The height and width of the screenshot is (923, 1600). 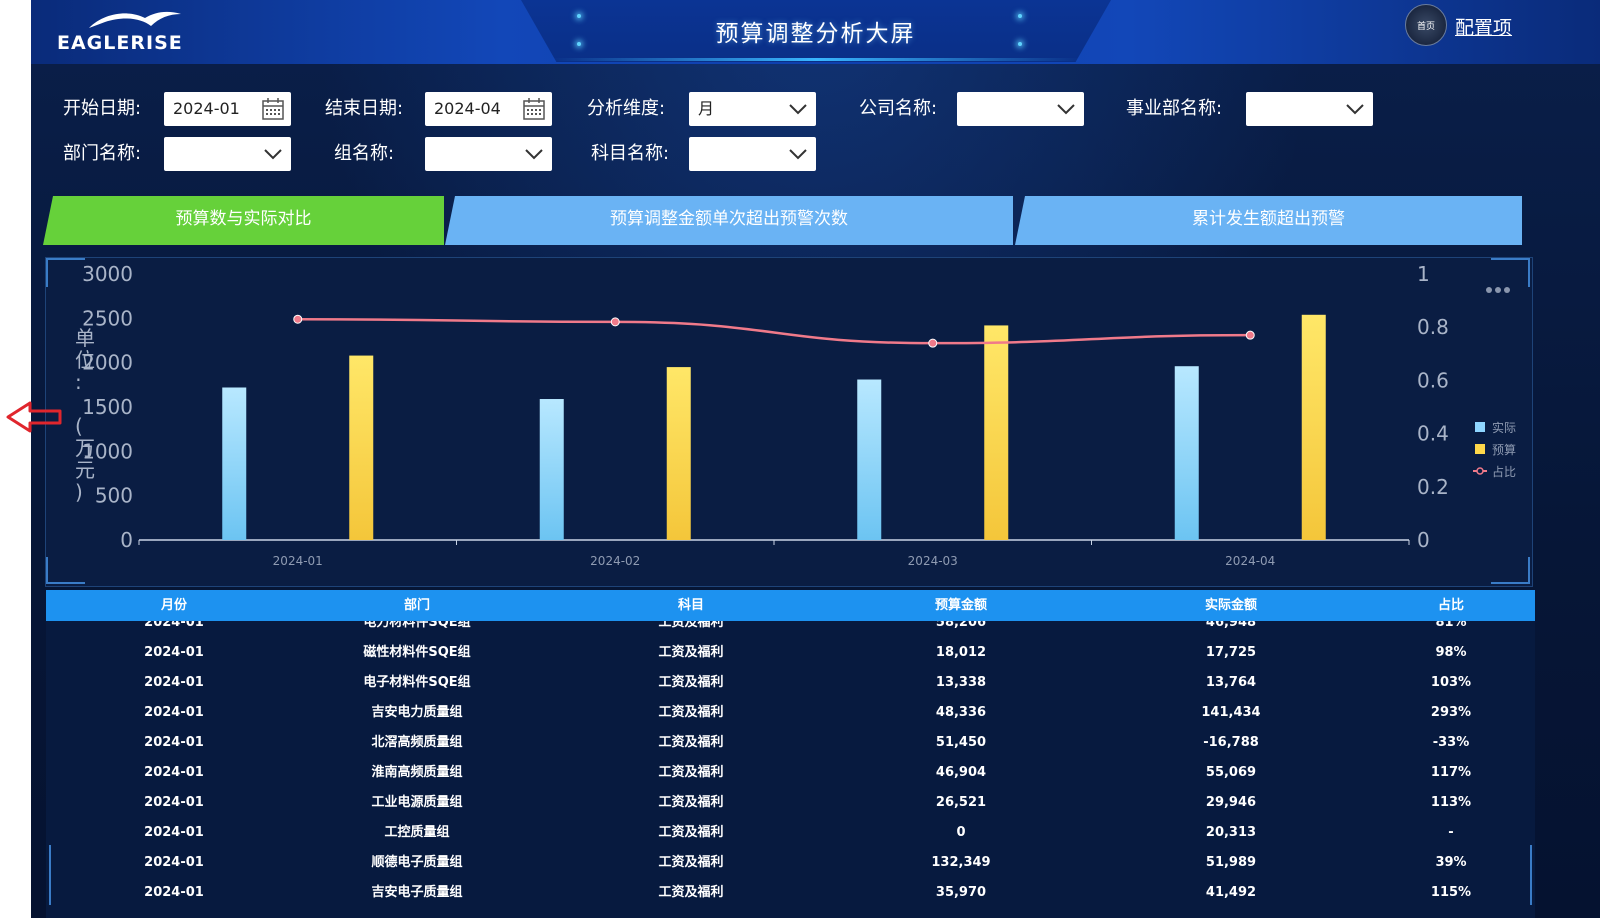 I want to click on cell-ratio: 115%, so click(x=1451, y=892).